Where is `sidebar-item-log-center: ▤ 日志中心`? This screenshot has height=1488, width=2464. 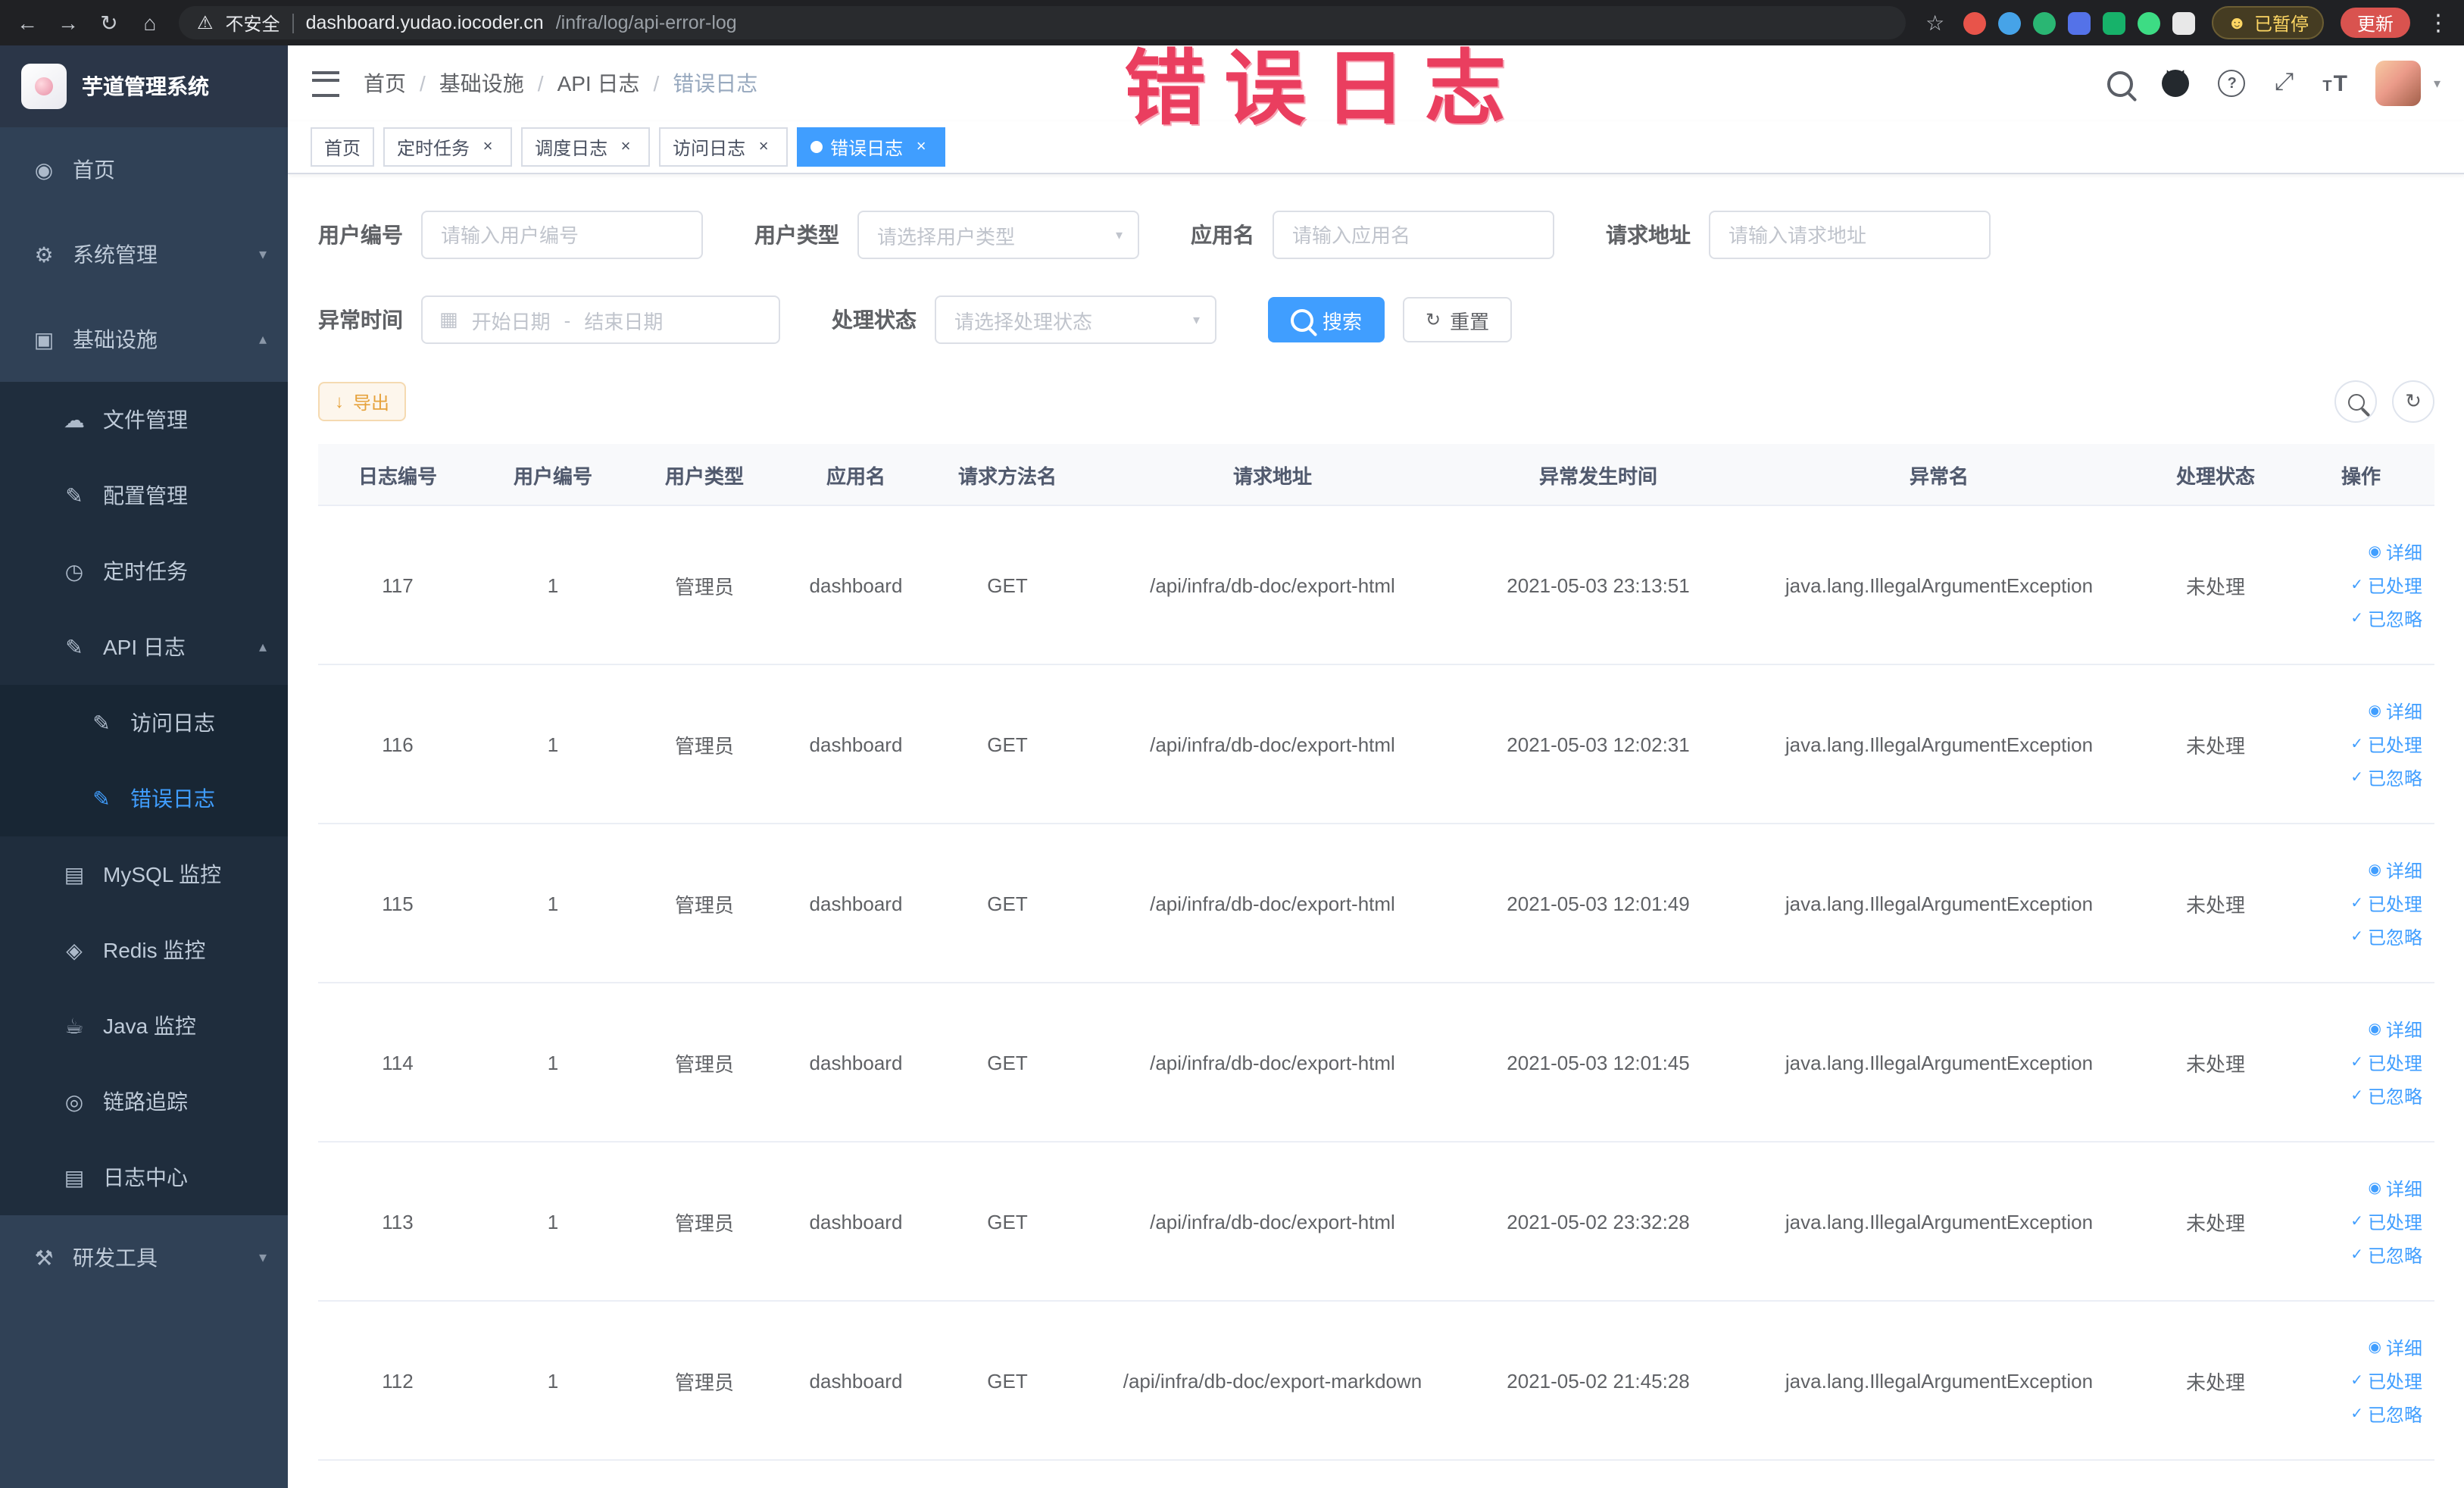
sidebar-item-log-center: ▤ 日志中心 is located at coordinates (144, 1177).